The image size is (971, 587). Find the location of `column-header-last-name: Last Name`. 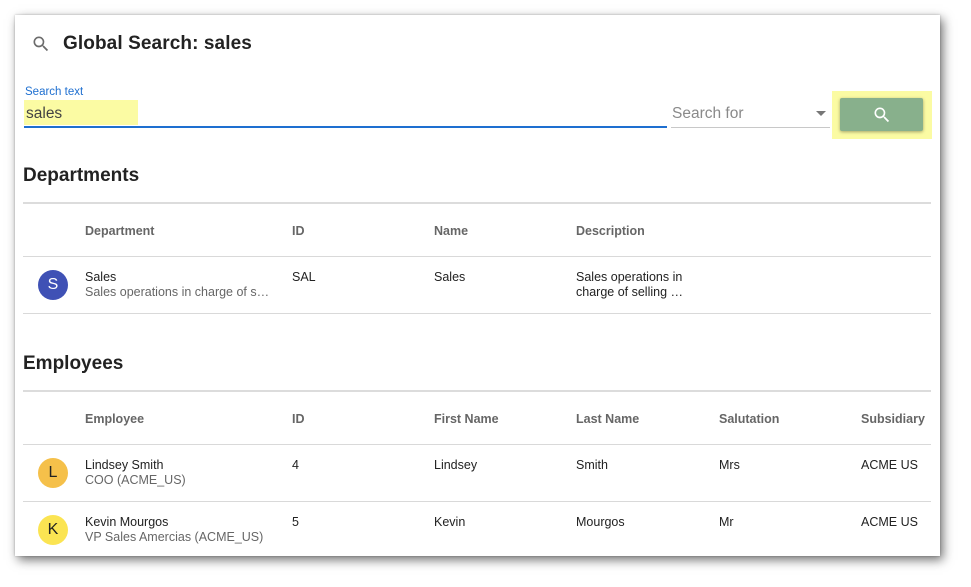

column-header-last-name: Last Name is located at coordinates (608, 419).